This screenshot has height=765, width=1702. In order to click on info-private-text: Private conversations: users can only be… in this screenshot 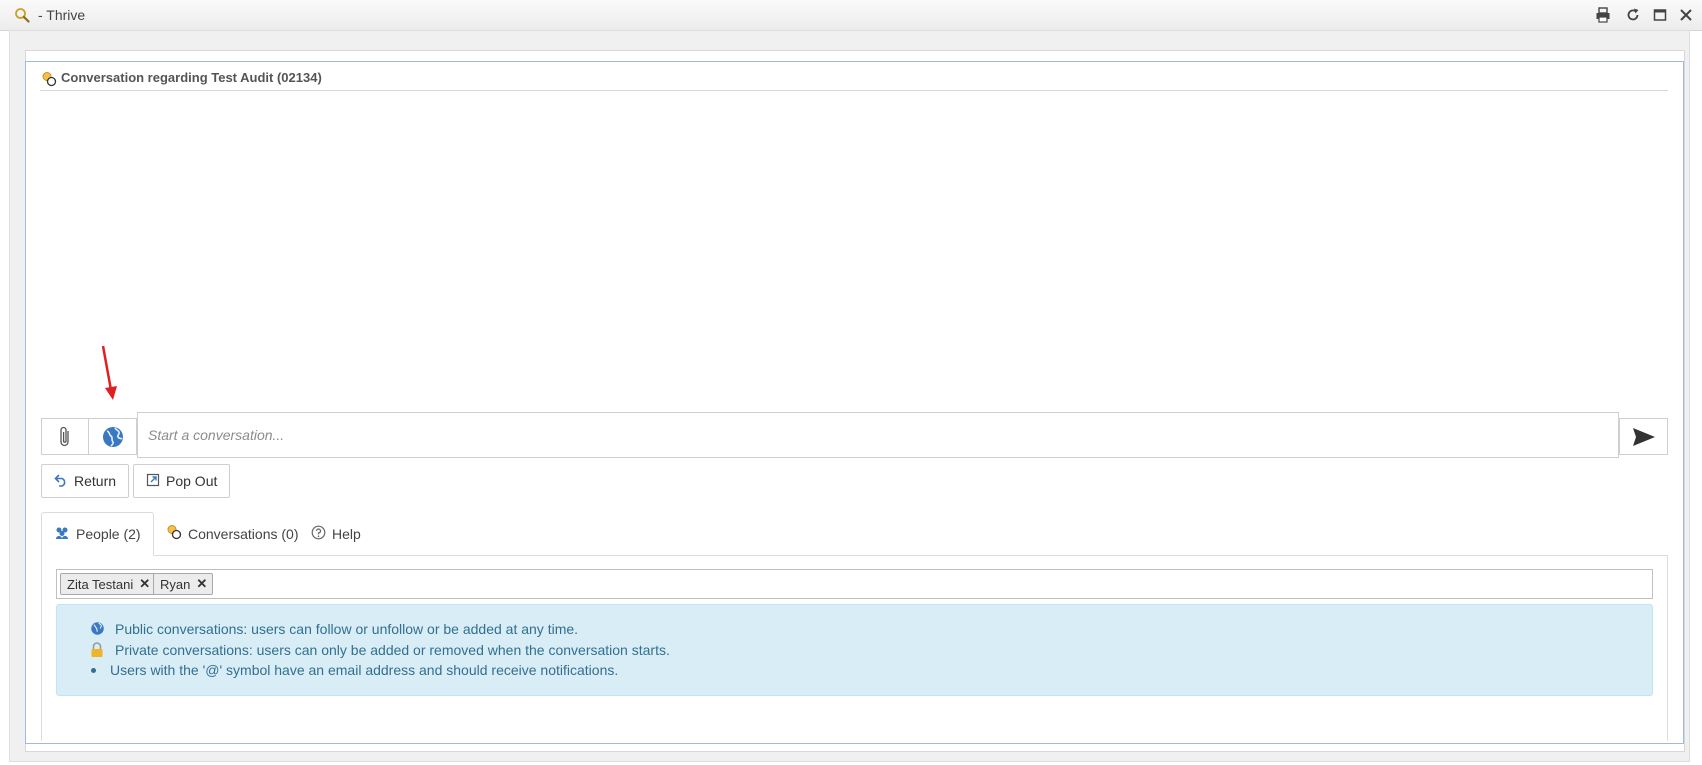, I will do `click(392, 650)`.